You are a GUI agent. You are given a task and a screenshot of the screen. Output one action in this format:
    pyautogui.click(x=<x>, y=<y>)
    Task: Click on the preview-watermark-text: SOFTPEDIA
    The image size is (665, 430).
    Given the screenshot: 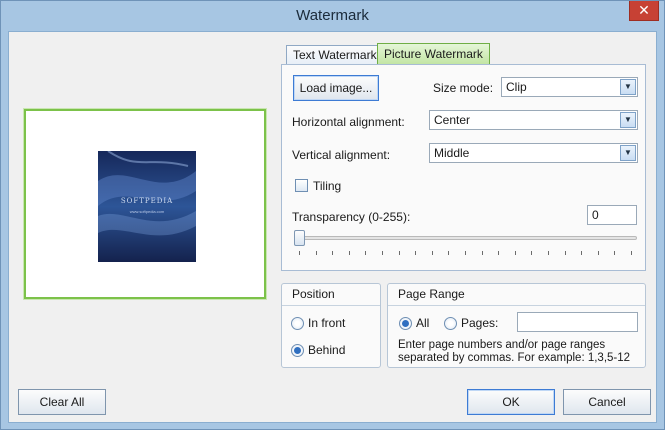 What is the action you would take?
    pyautogui.click(x=147, y=201)
    